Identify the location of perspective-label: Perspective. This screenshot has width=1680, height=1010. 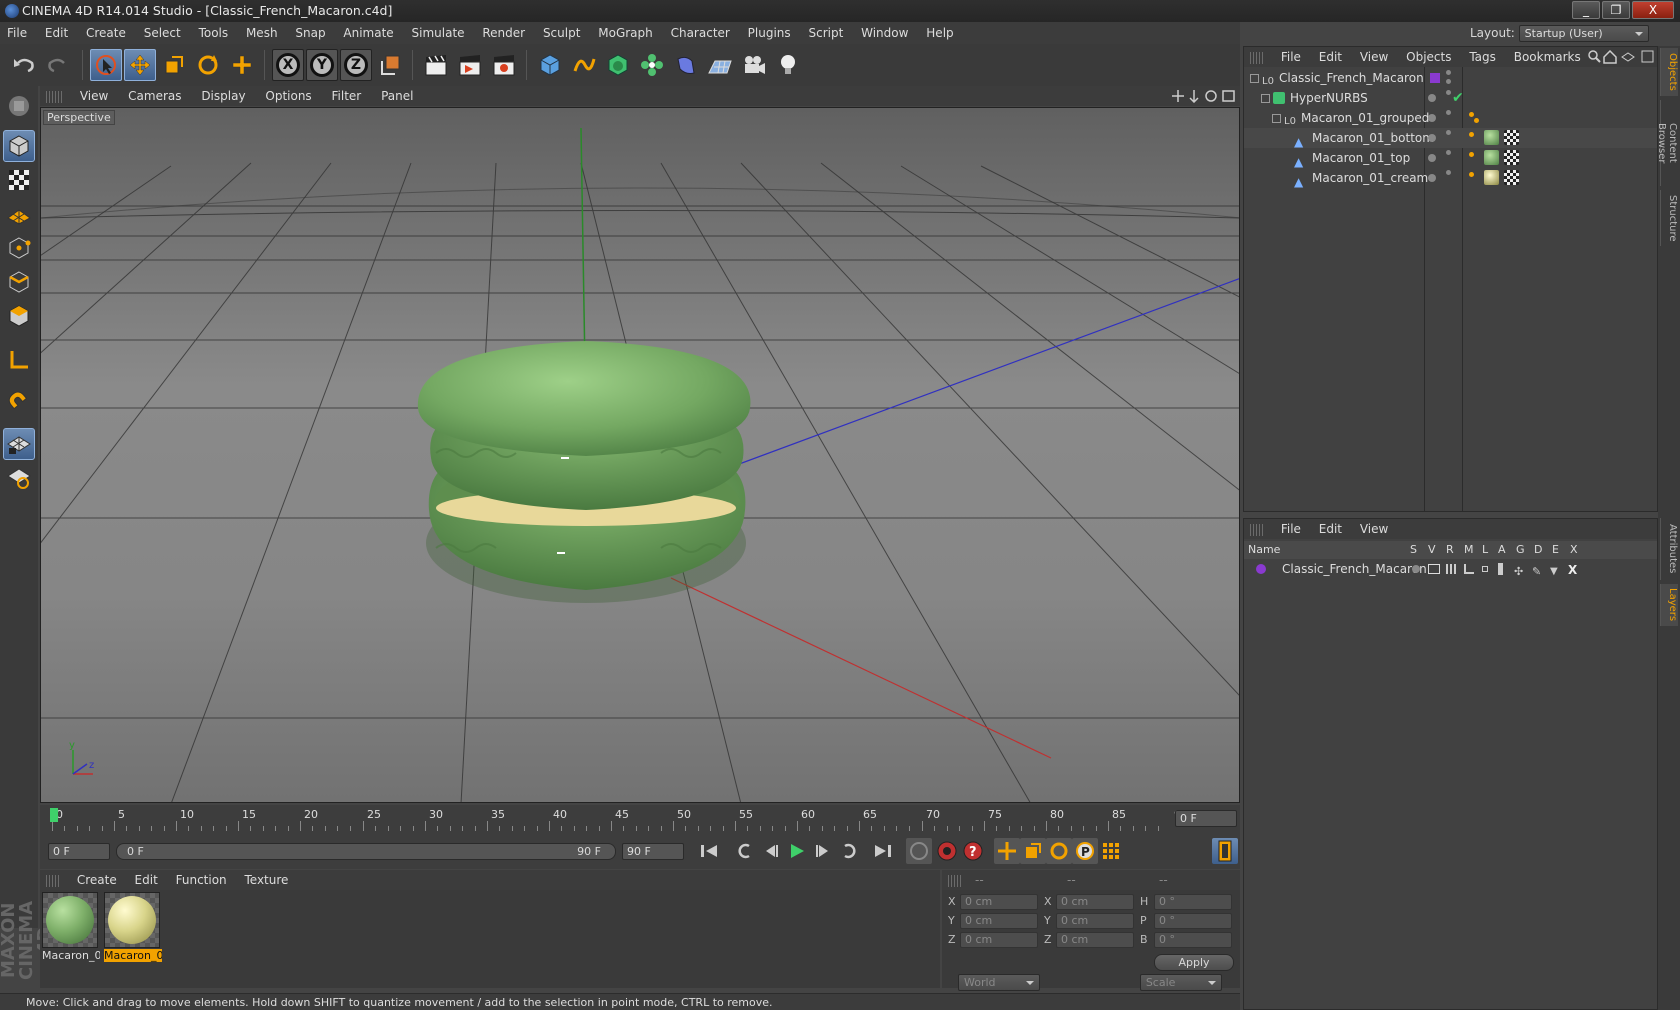
(79, 117).